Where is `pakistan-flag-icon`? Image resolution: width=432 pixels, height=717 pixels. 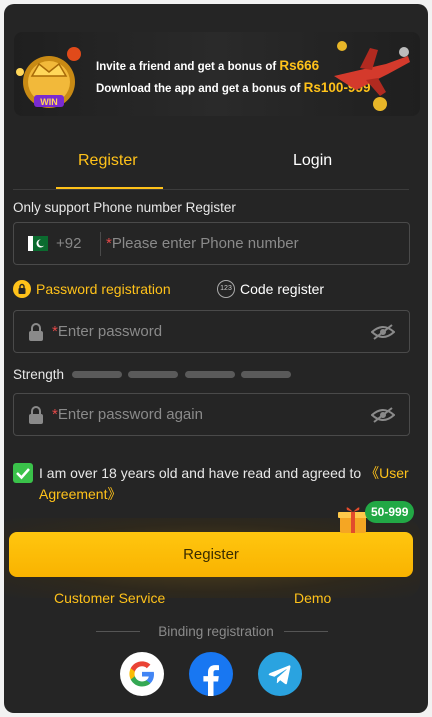
pakistan-flag-icon is located at coordinates (38, 243).